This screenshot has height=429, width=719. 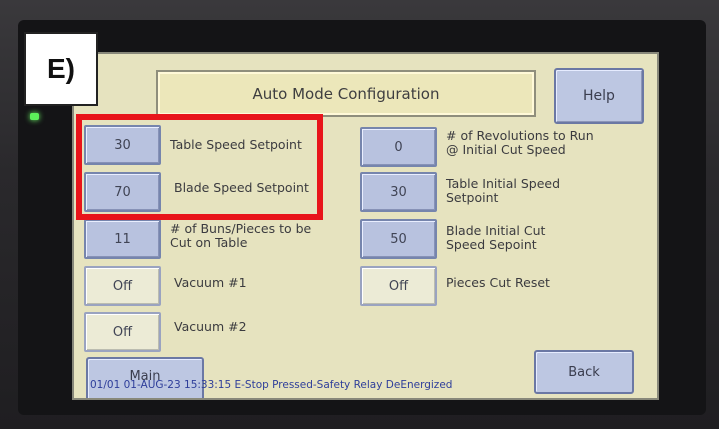 What do you see at coordinates (472, 197) in the screenshot?
I see `table-initial-speed-label-line2: Setpoint` at bounding box center [472, 197].